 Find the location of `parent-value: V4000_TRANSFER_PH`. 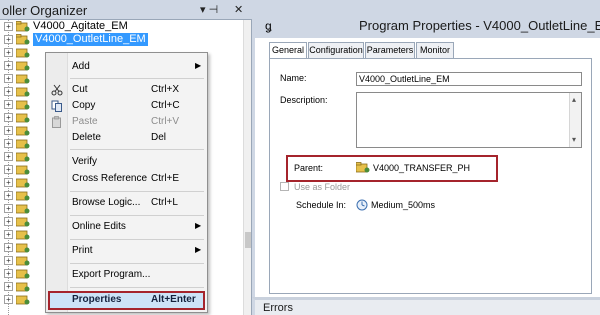

parent-value: V4000_TRANSFER_PH is located at coordinates (421, 168).